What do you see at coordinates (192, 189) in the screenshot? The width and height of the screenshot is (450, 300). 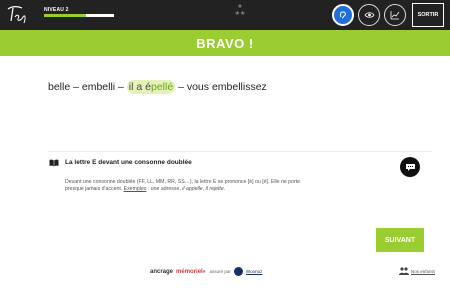 I see `example-word: il appelle` at bounding box center [192, 189].